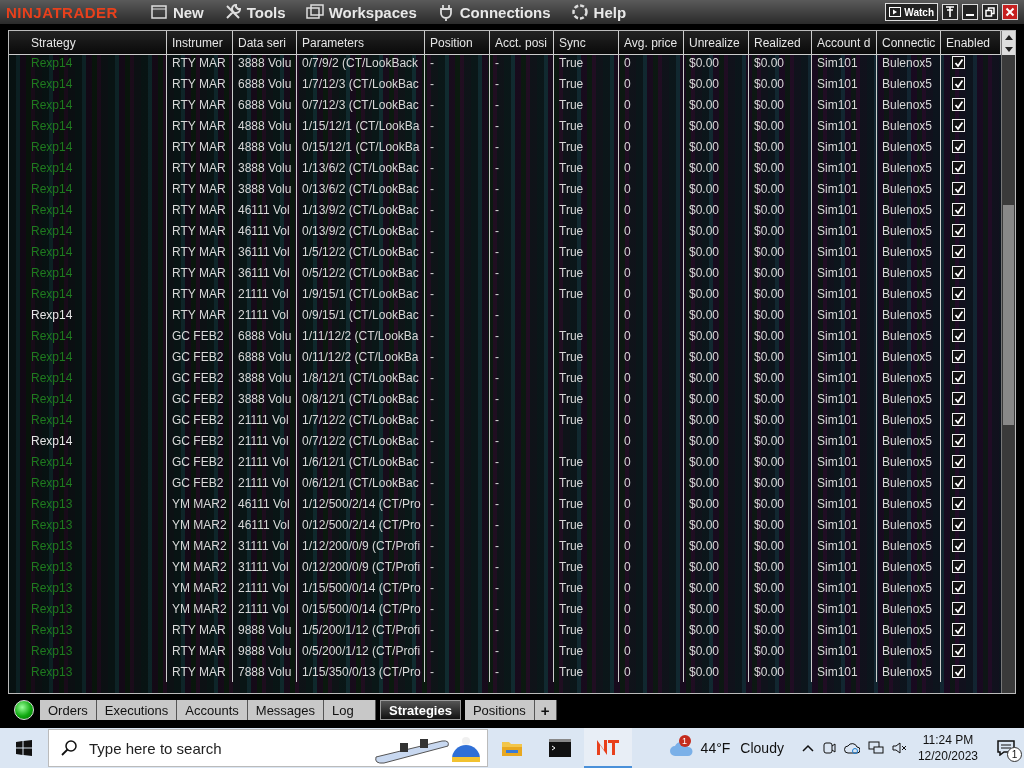 Image resolution: width=1024 pixels, height=768 pixels. Describe the element at coordinates (598, 12) in the screenshot. I see `menu-item: Help` at that location.